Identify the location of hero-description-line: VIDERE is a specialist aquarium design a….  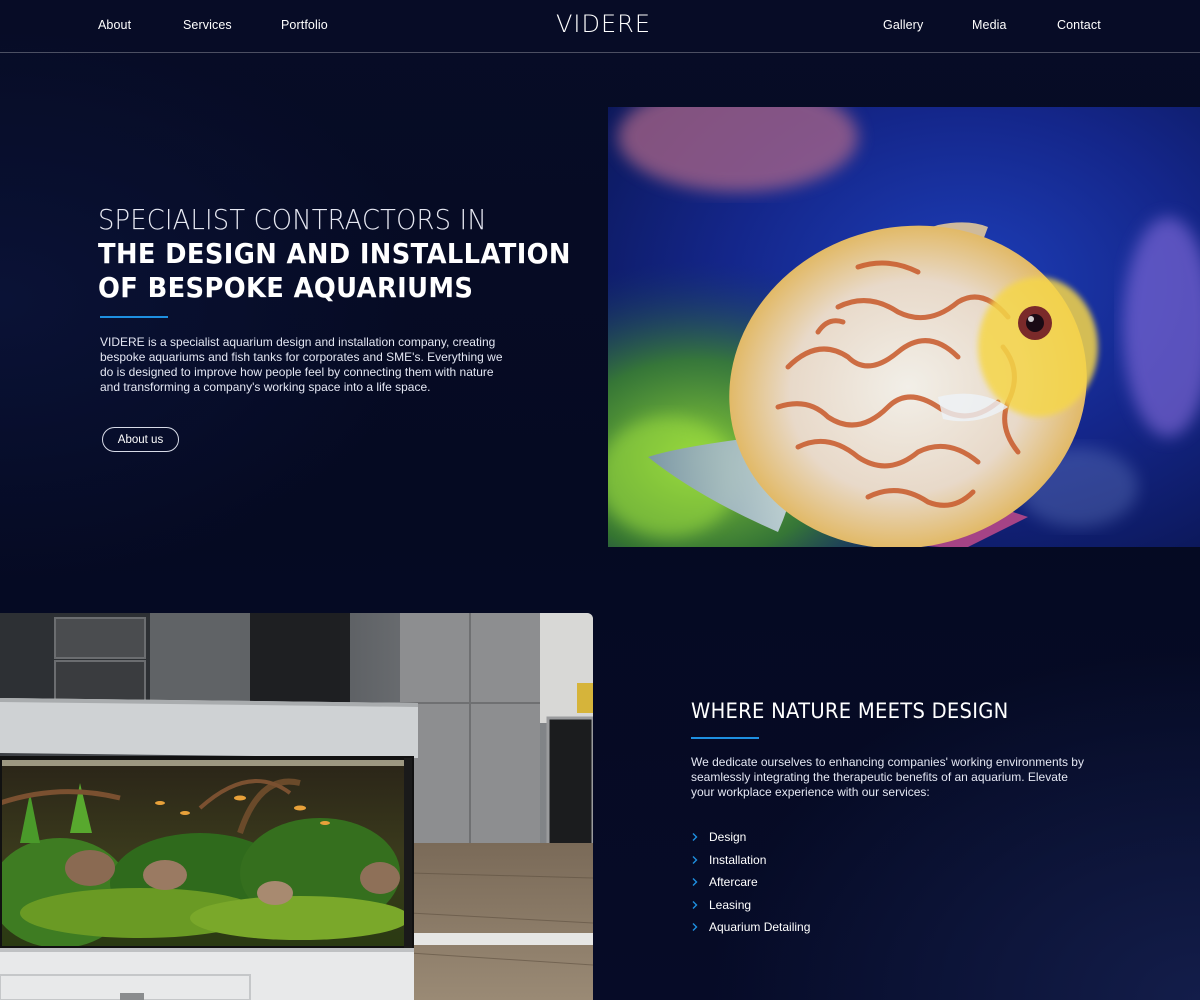
(298, 342).